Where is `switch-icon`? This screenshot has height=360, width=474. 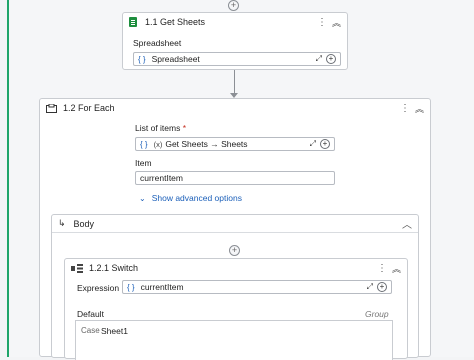
switch-icon is located at coordinates (77, 268).